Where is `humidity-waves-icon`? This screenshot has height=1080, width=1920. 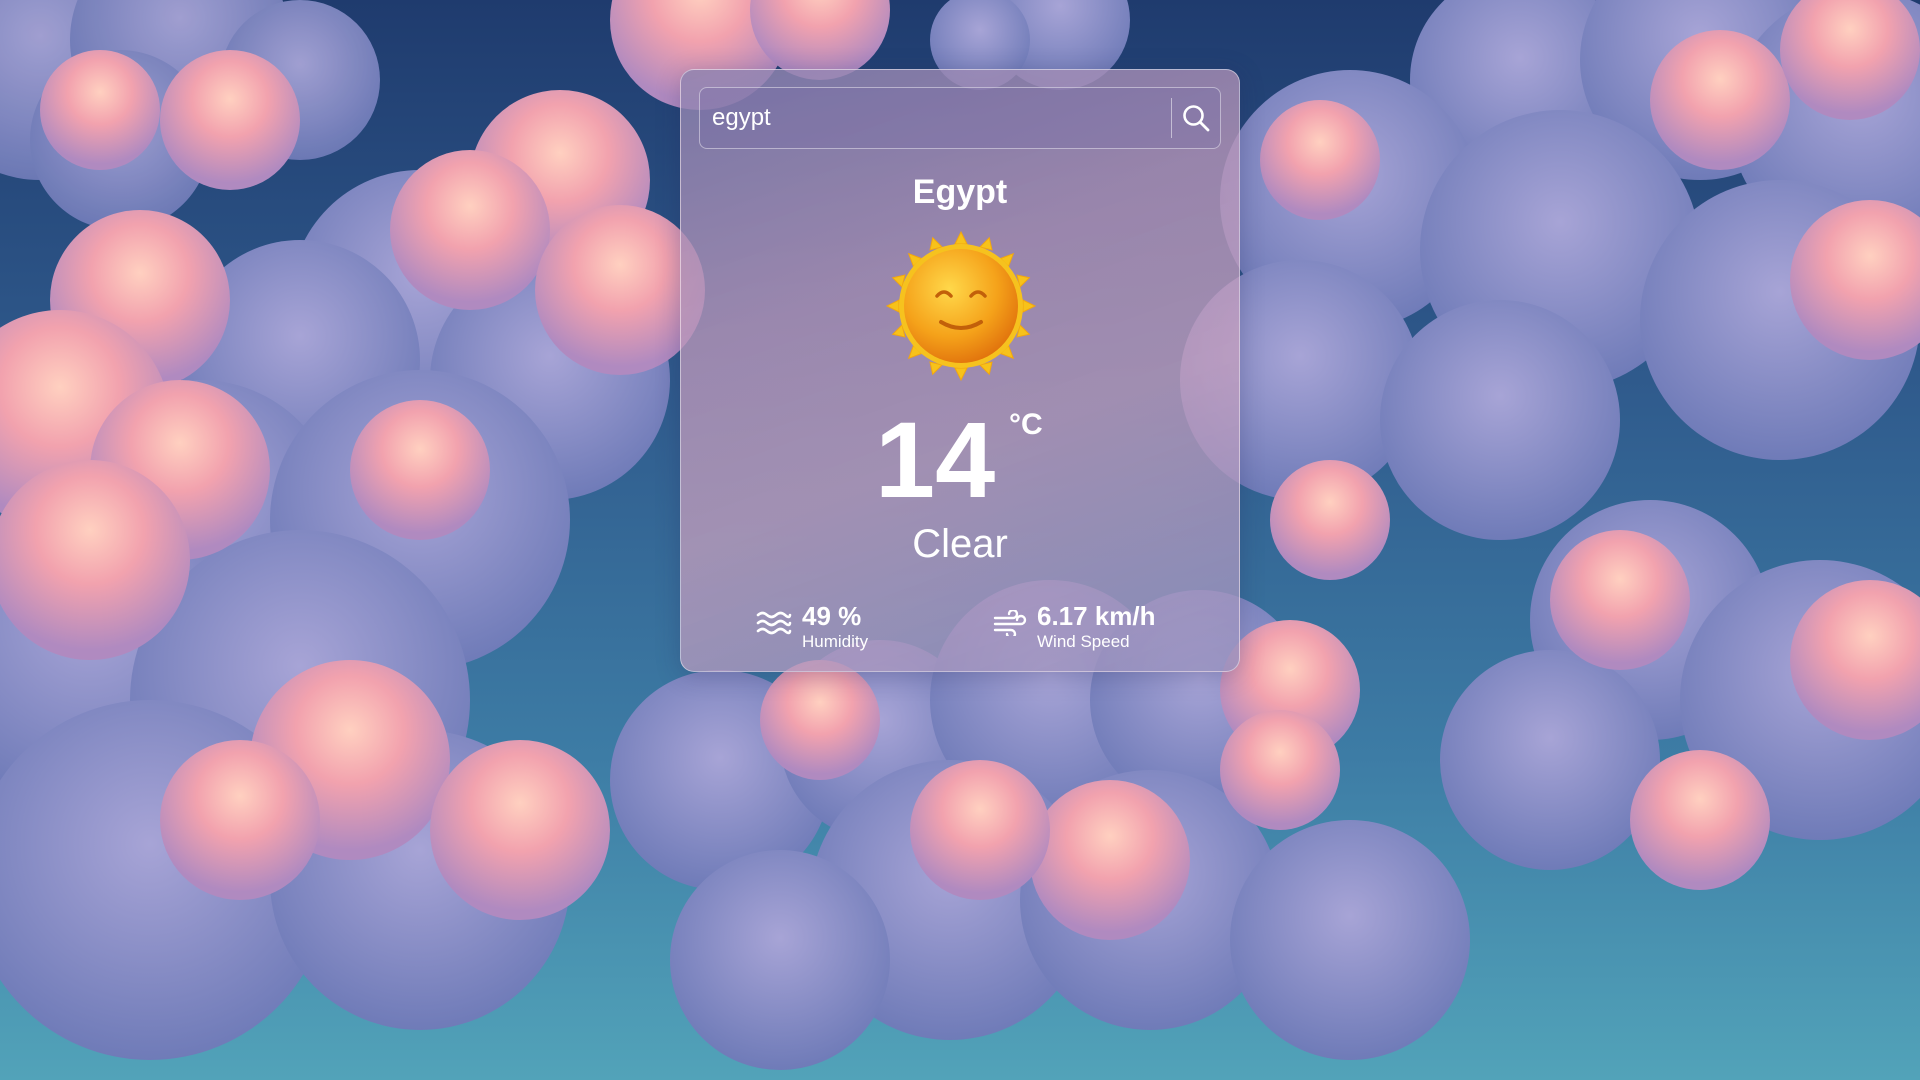 humidity-waves-icon is located at coordinates (774, 623).